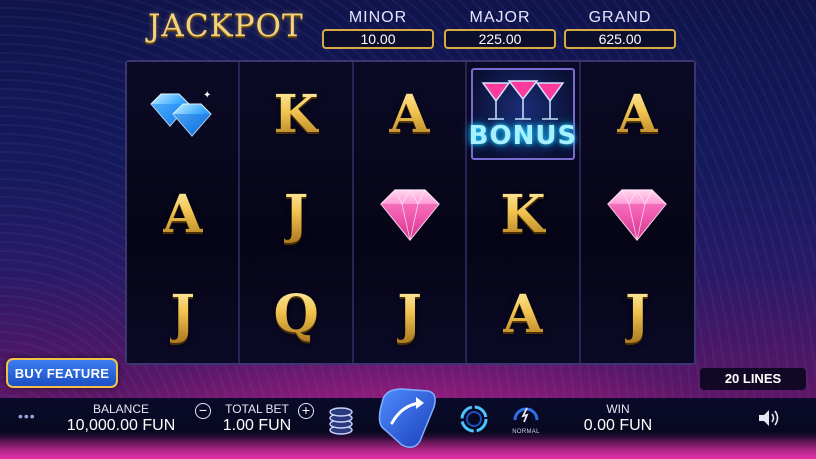  Describe the element at coordinates (618, 409) in the screenshot. I see `win-label: WIN` at that location.